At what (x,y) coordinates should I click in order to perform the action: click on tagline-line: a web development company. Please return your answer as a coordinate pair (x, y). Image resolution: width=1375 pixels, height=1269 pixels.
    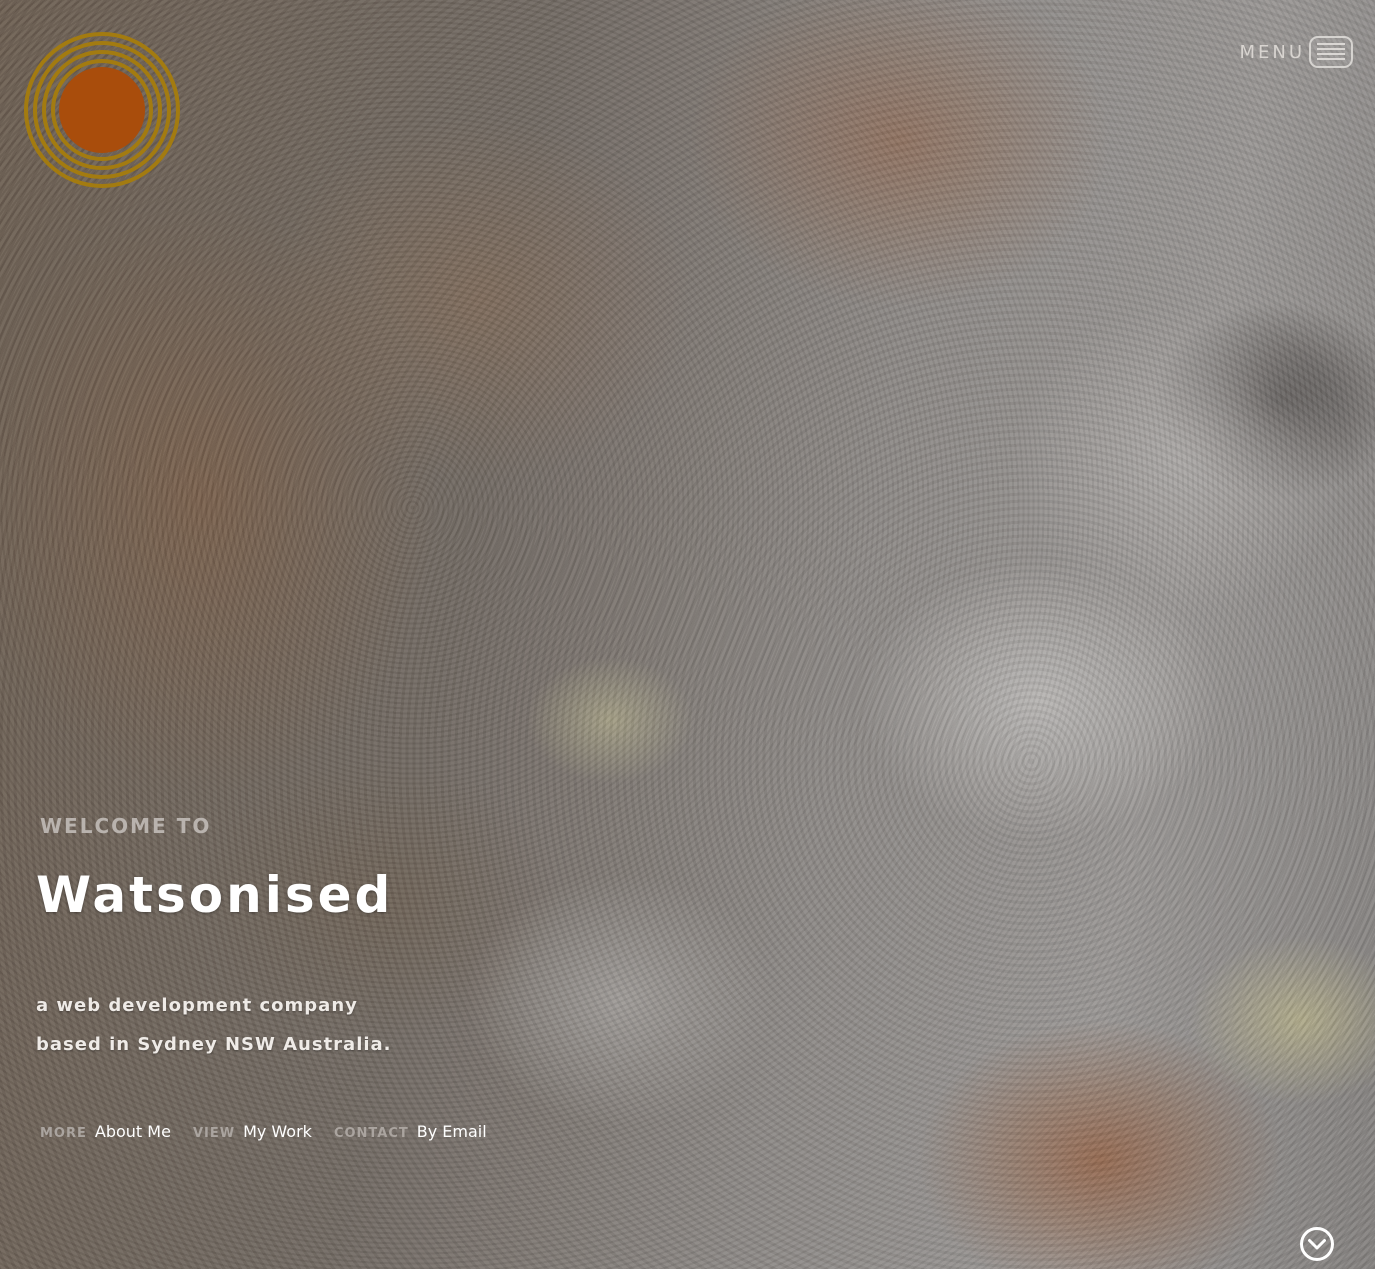
    Looking at the image, I should click on (197, 1005).